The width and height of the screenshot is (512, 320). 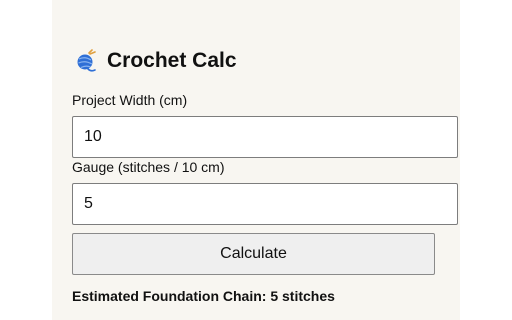 What do you see at coordinates (130, 100) in the screenshot?
I see `project-width-label: Project Width (cm)` at bounding box center [130, 100].